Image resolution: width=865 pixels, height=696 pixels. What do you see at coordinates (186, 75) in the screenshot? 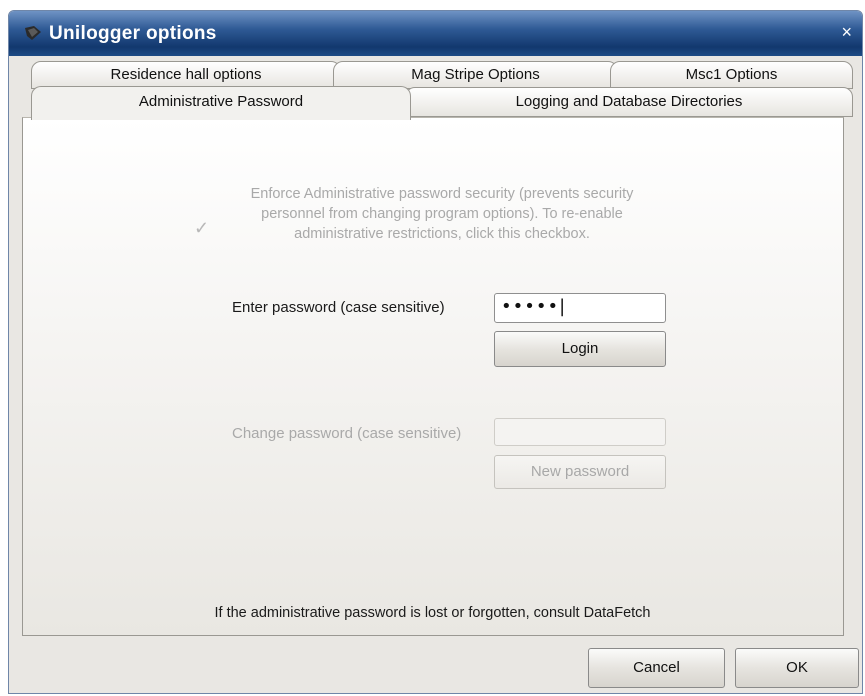
I see `tab-residence-hall-options: Residence hall options` at bounding box center [186, 75].